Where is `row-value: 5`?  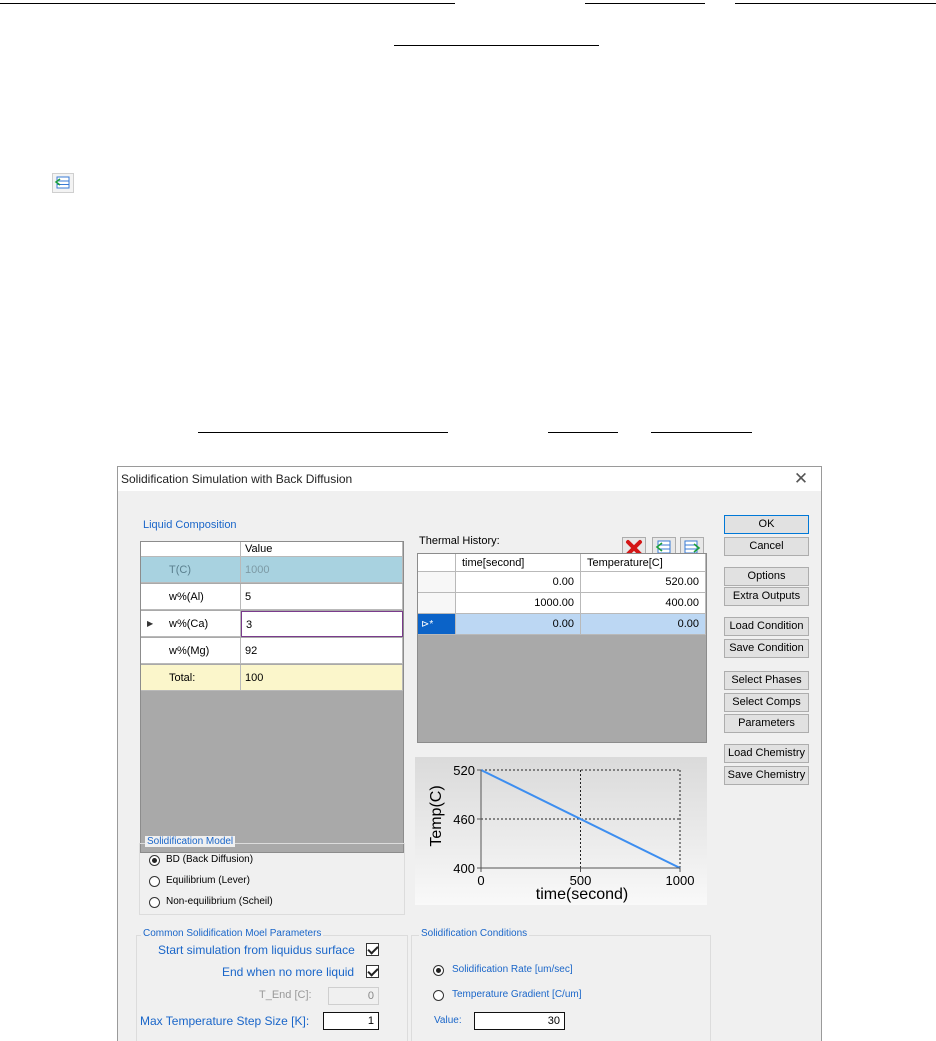
row-value: 5 is located at coordinates (322, 597).